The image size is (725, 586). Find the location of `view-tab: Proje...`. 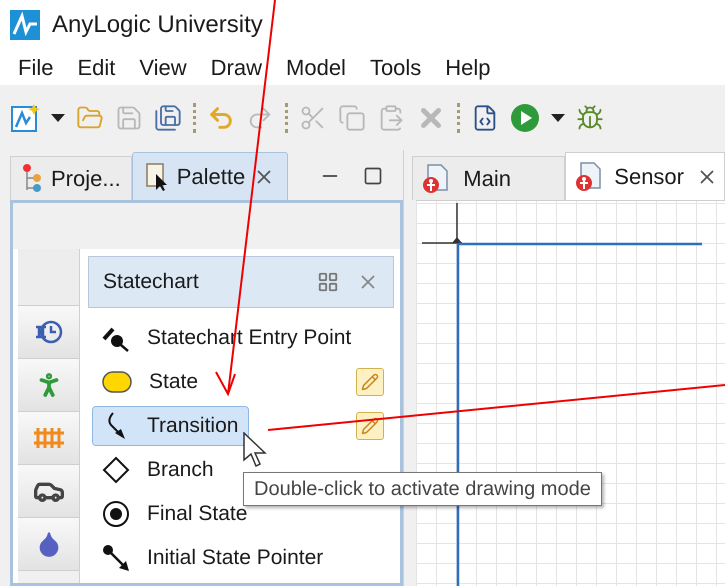

view-tab: Proje... is located at coordinates (71, 178).